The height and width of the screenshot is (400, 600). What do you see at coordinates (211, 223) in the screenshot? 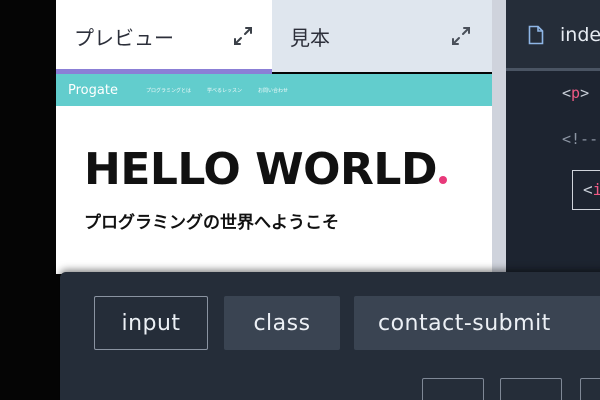
I see `hero-subtitle: プログラミングの世界へようこそ` at bounding box center [211, 223].